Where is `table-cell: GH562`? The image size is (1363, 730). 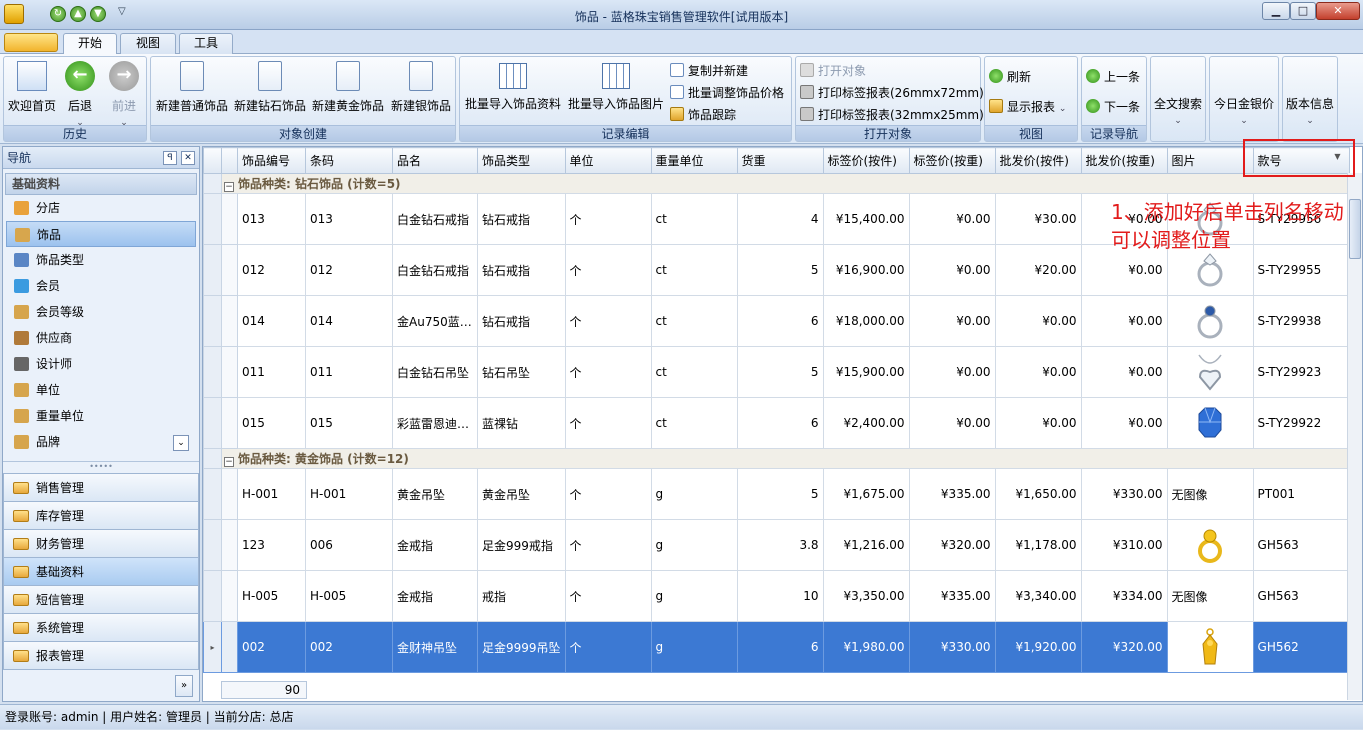
table-cell: GH562 is located at coordinates (1301, 647).